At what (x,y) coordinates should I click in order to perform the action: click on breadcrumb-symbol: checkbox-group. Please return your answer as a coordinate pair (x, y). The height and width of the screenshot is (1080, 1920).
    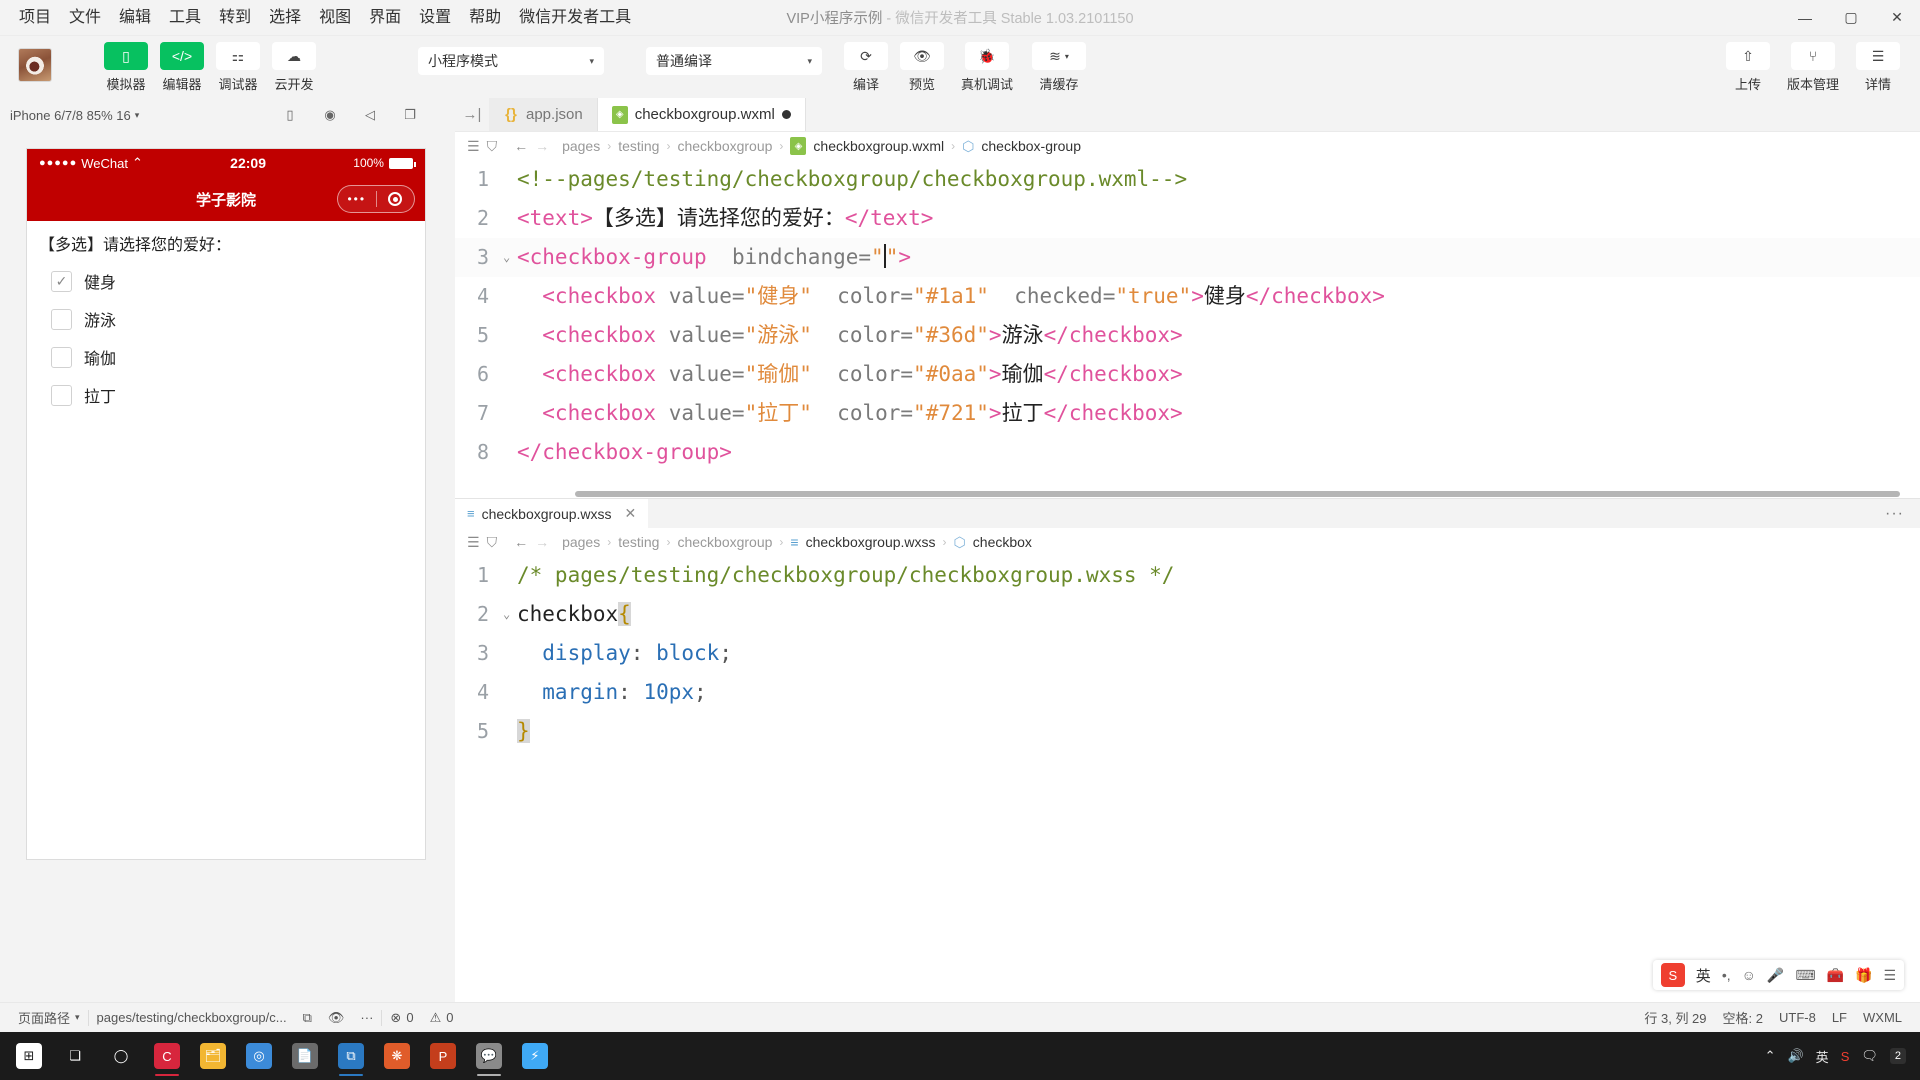
    Looking at the image, I should click on (1031, 146).